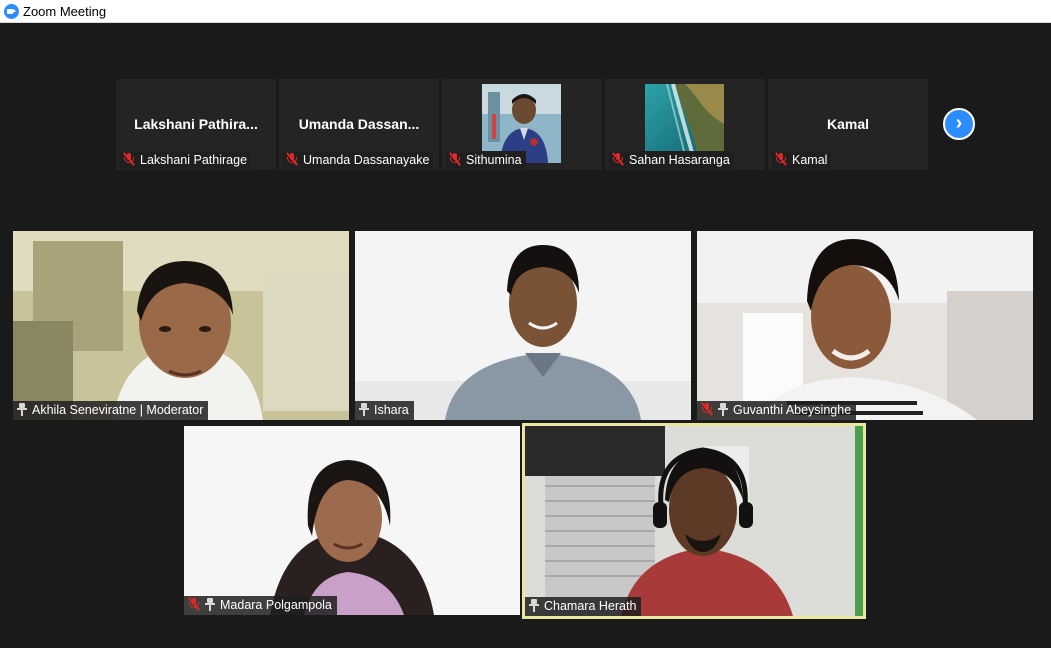 Image resolution: width=1051 pixels, height=648 pixels. I want to click on participant-name: Sithumina, so click(494, 160).